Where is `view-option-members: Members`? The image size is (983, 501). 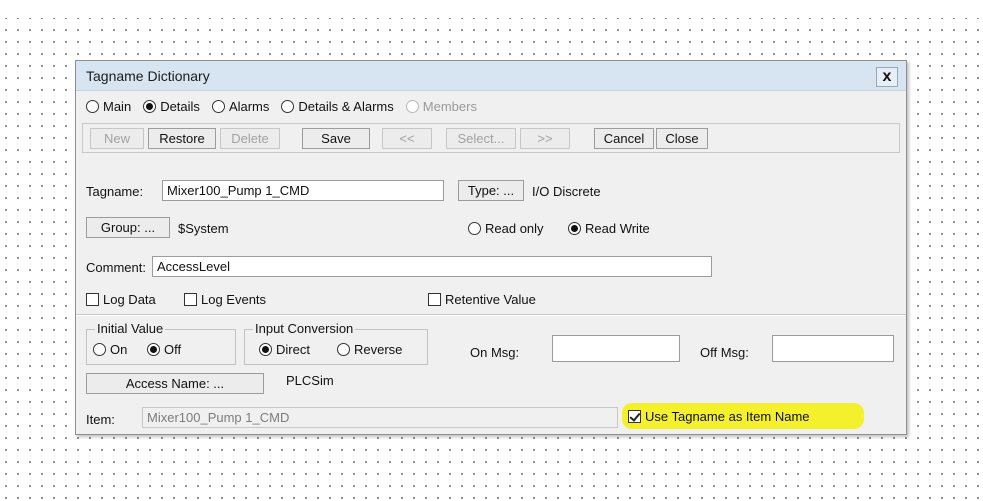
view-option-members: Members is located at coordinates (441, 106).